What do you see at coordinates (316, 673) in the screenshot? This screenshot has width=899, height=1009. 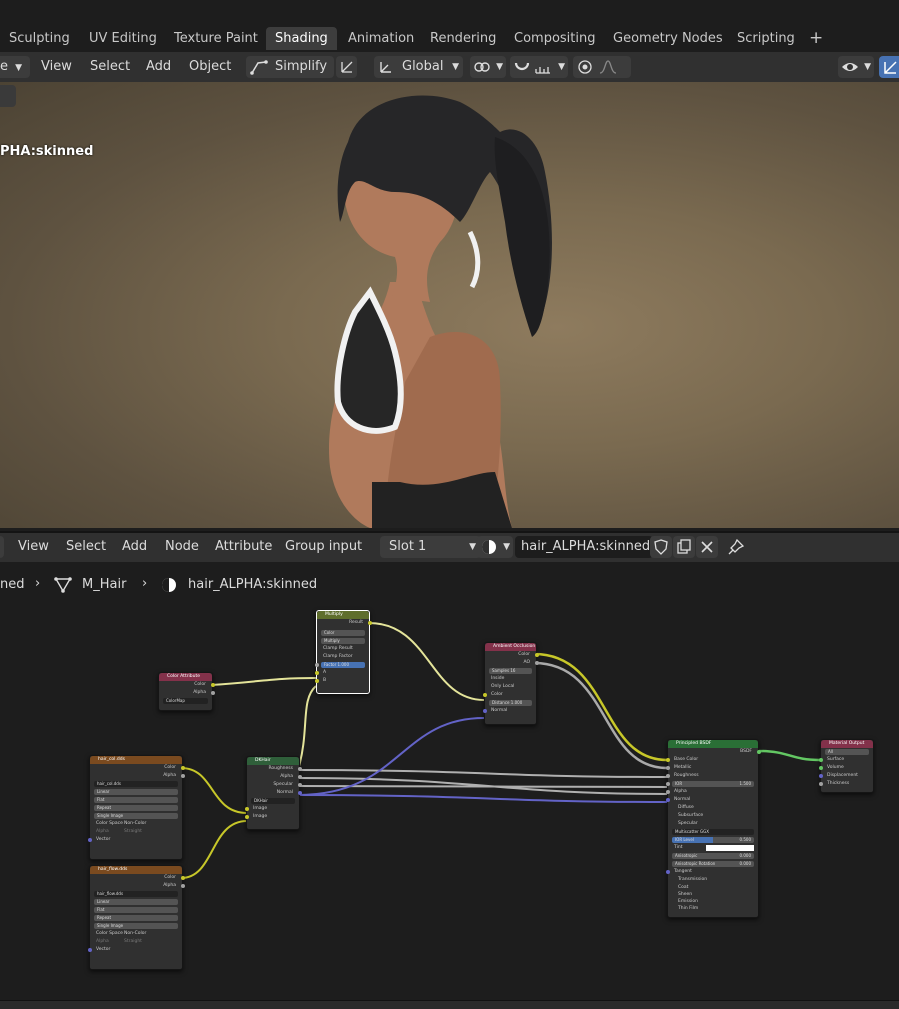 I see `socket-a` at bounding box center [316, 673].